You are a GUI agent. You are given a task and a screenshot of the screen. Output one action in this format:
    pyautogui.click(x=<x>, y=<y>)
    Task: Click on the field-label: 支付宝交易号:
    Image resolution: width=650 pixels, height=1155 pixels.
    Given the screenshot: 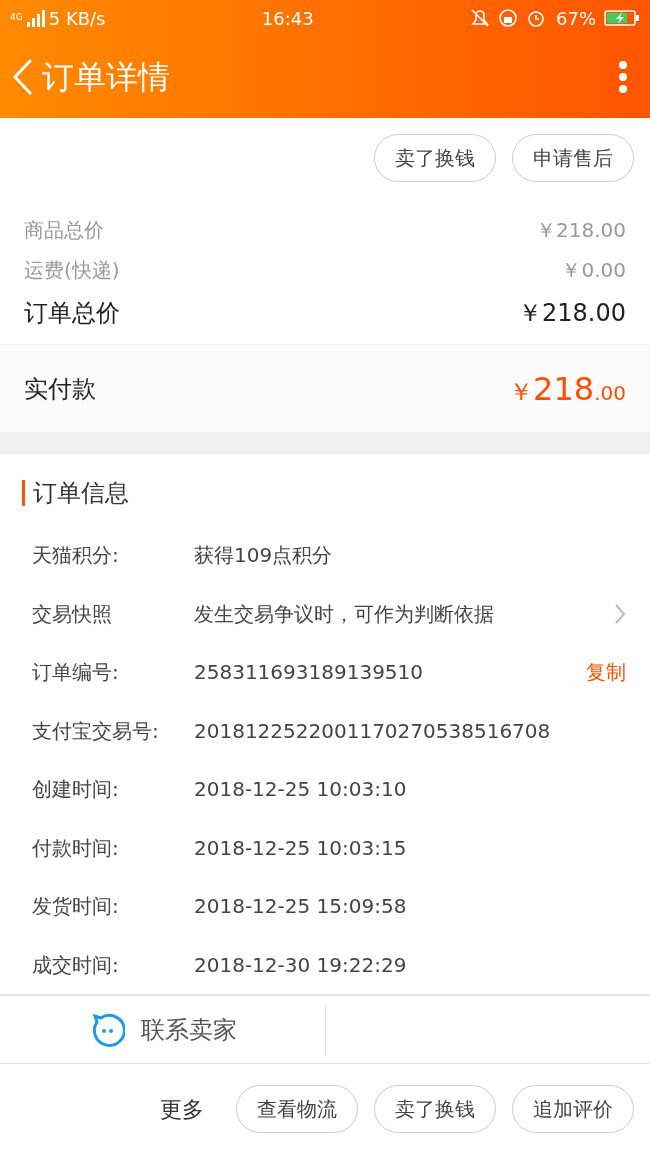 What is the action you would take?
    pyautogui.click(x=96, y=731)
    